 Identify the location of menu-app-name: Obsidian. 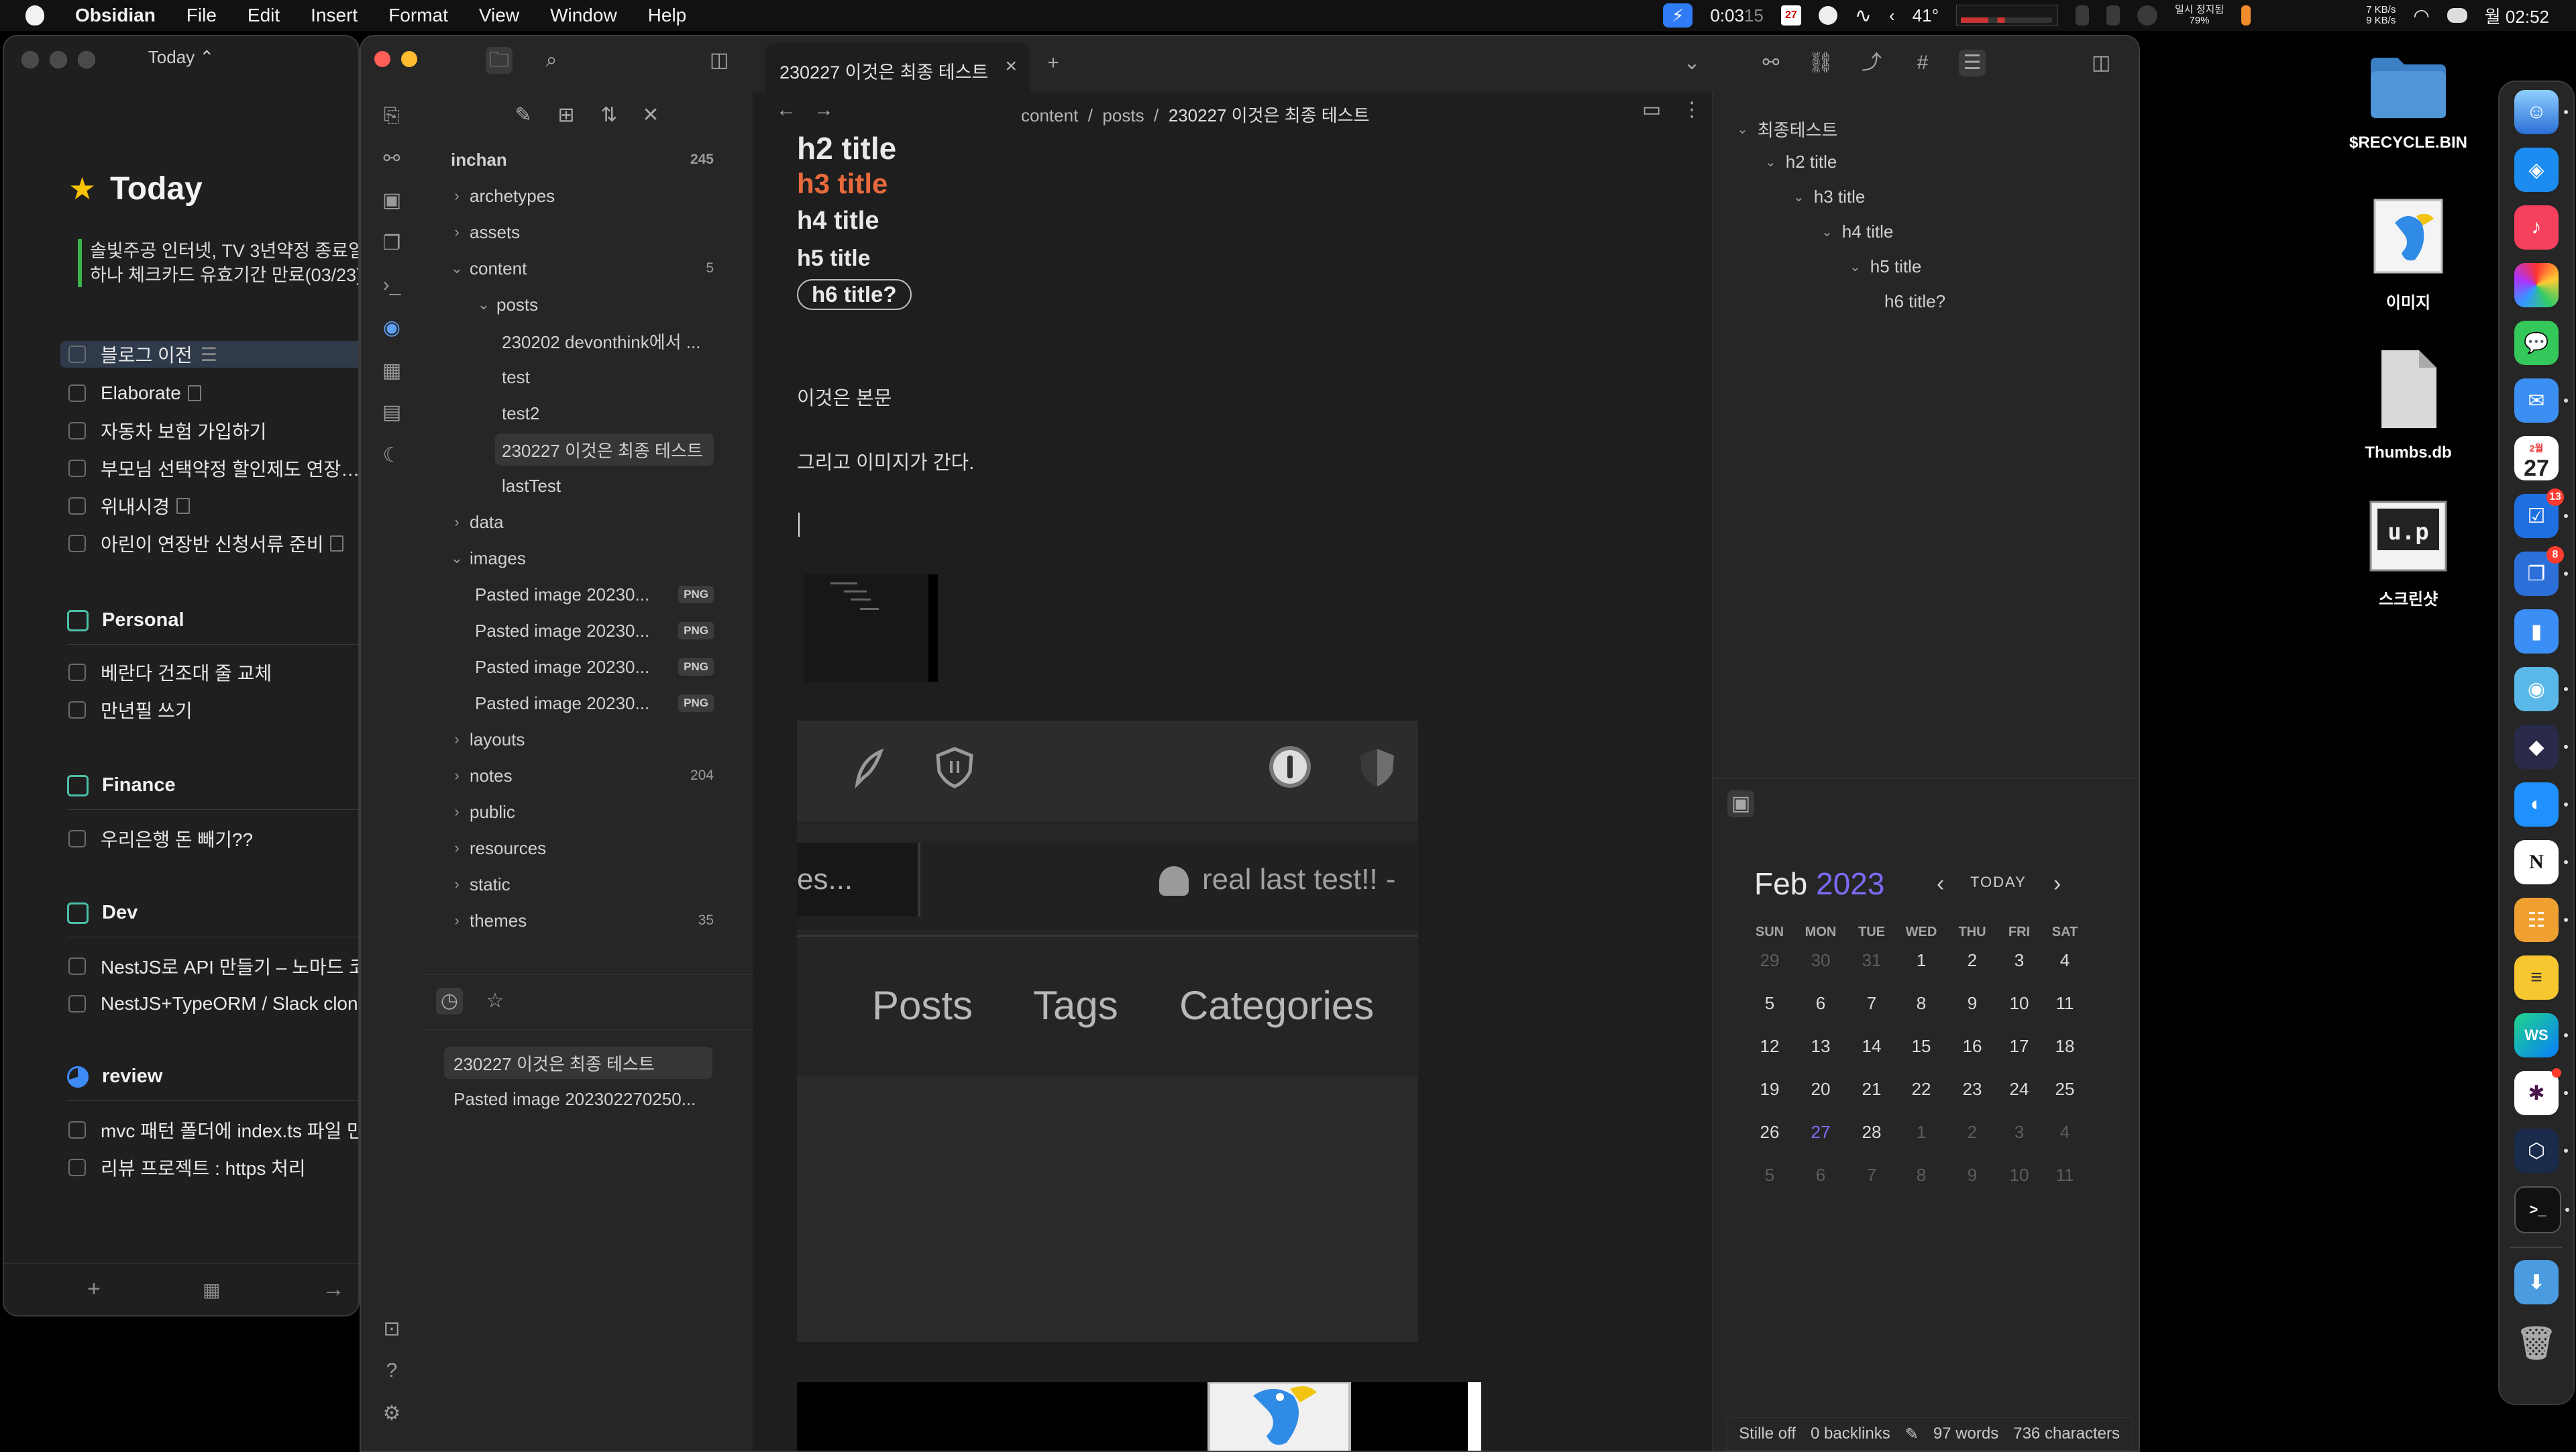
(115, 16).